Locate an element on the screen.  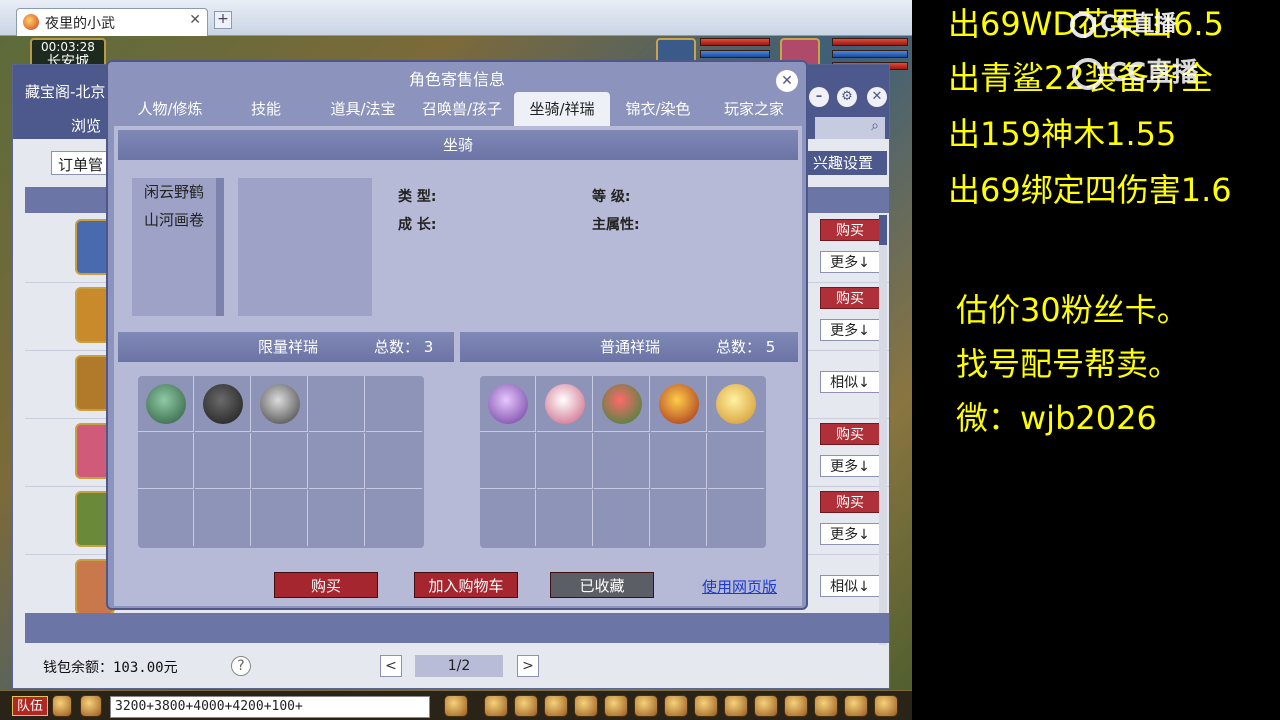
help-icon: ? is located at coordinates (241, 666).